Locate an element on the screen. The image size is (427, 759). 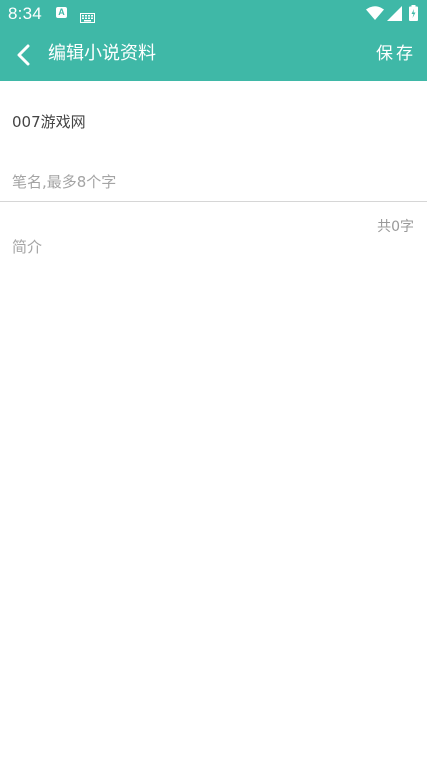
chevron-left-icon is located at coordinates (23, 55).